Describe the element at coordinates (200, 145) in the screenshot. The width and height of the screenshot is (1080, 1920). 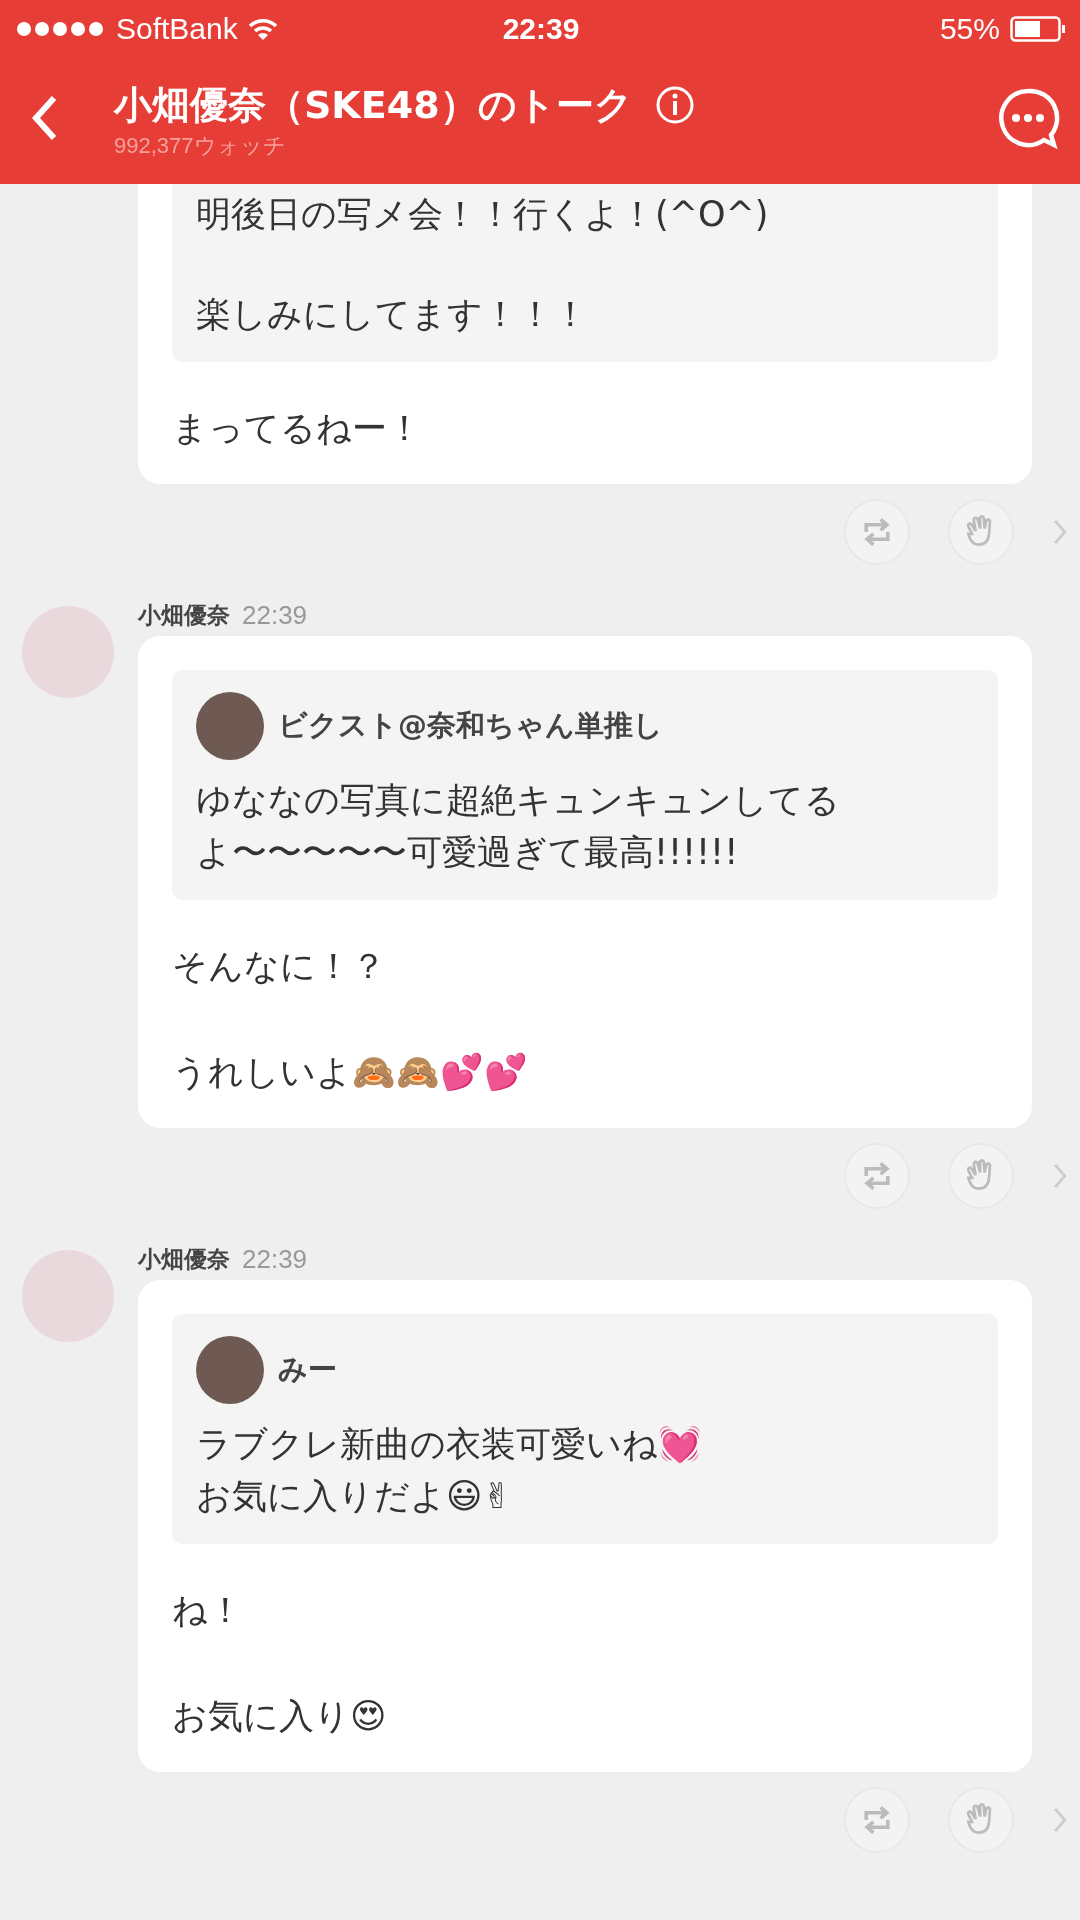
I see `watch-count: 992,377ウォッチ` at that location.